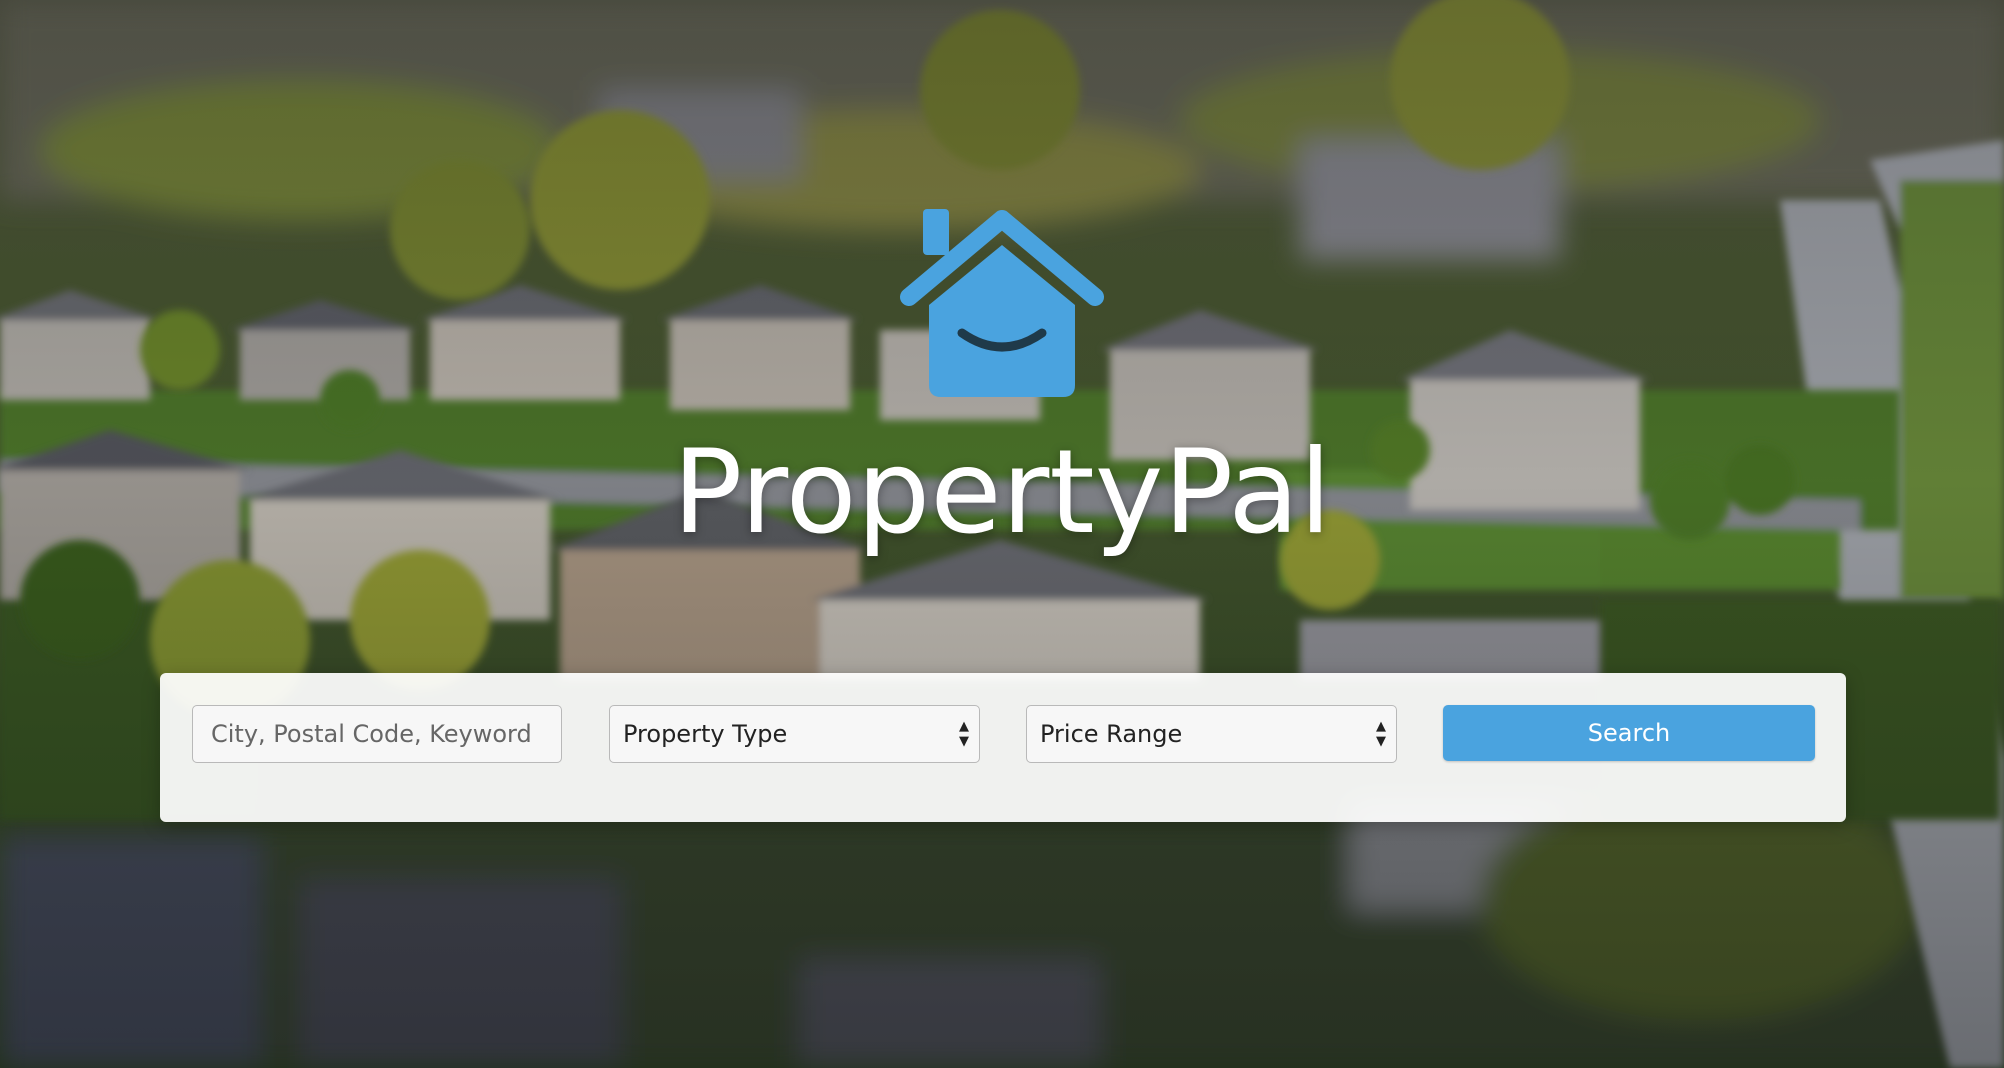 This screenshot has width=2004, height=1068. Describe the element at coordinates (794, 734) in the screenshot. I see `property-type-select: Property Type ▲ ▼` at that location.